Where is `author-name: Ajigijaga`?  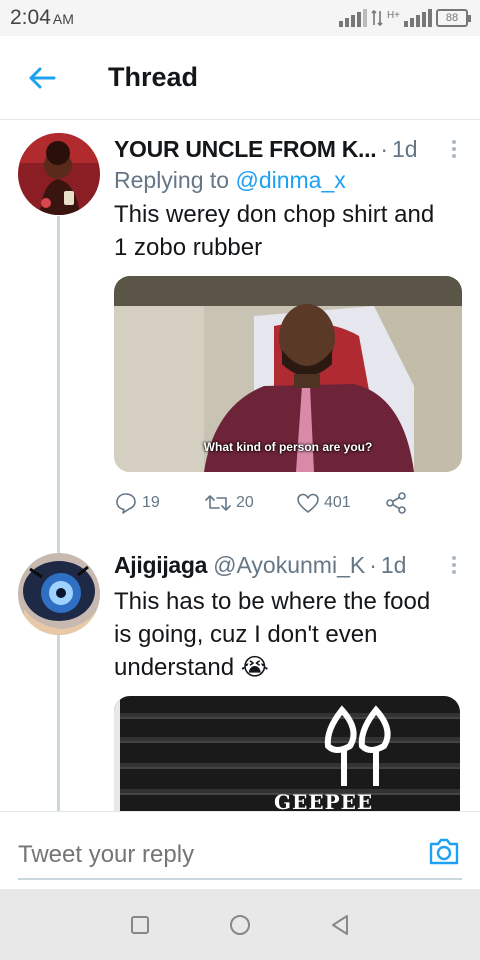
author-name: Ajigijaga is located at coordinates (160, 565).